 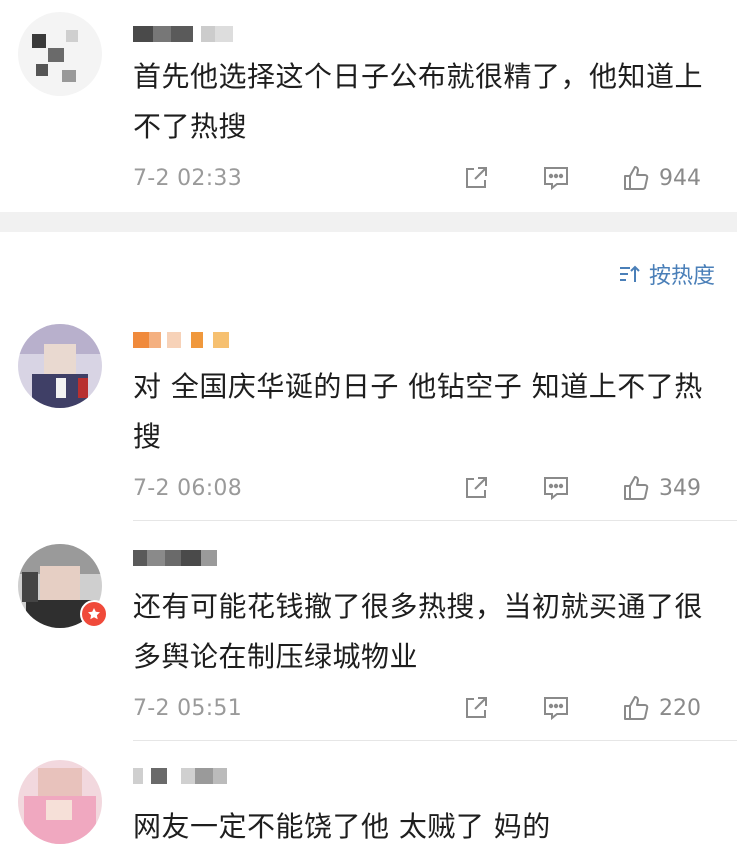 I want to click on comment-timestamp: 7-2 05:51, so click(x=188, y=708).